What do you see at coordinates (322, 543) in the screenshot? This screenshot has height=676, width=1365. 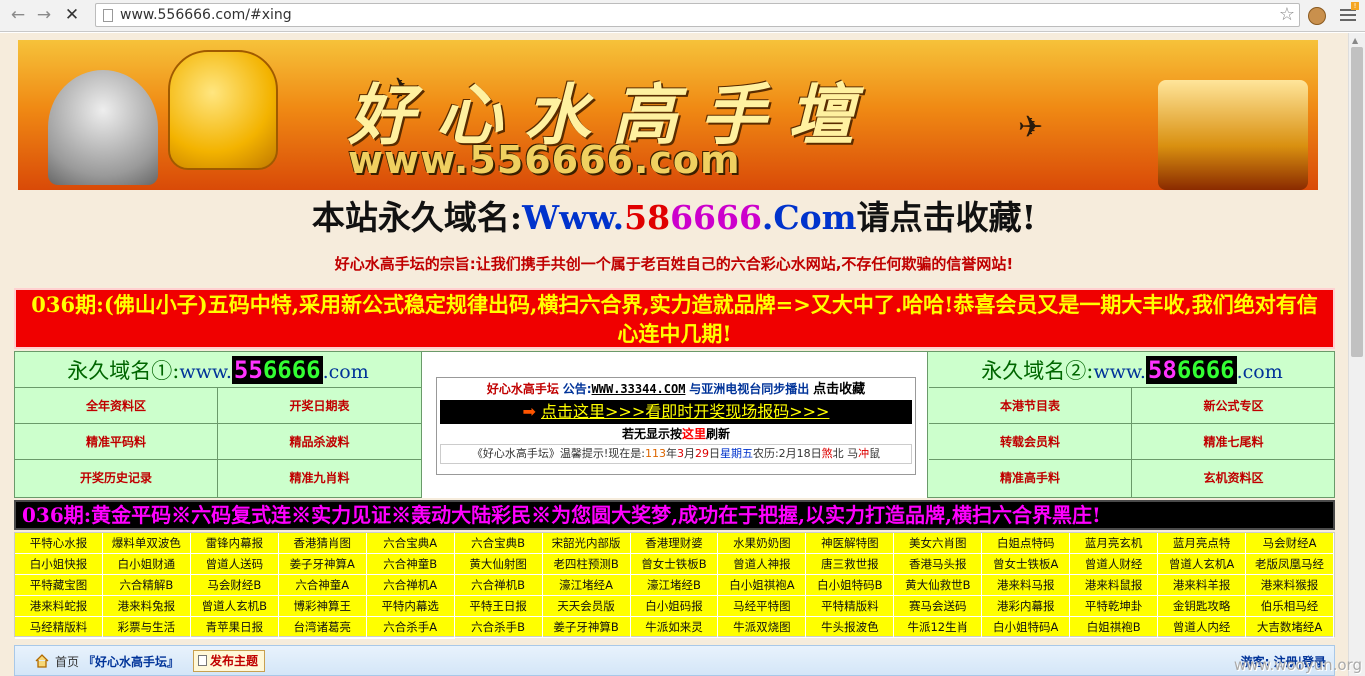 I see `category-link: 香港猜肖图` at bounding box center [322, 543].